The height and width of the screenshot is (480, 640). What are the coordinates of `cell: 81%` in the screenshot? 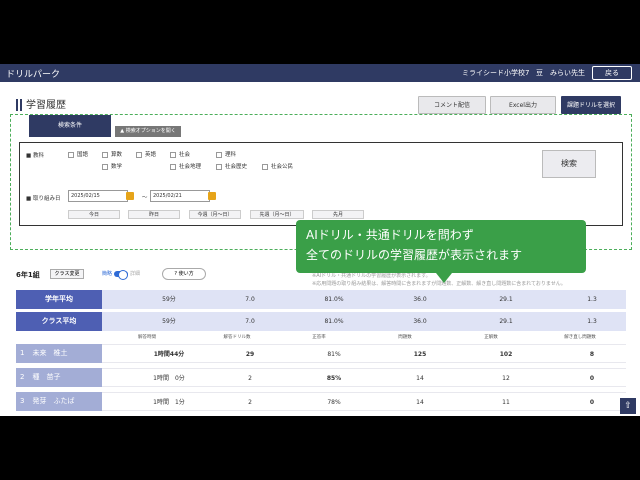 It's located at (334, 354).